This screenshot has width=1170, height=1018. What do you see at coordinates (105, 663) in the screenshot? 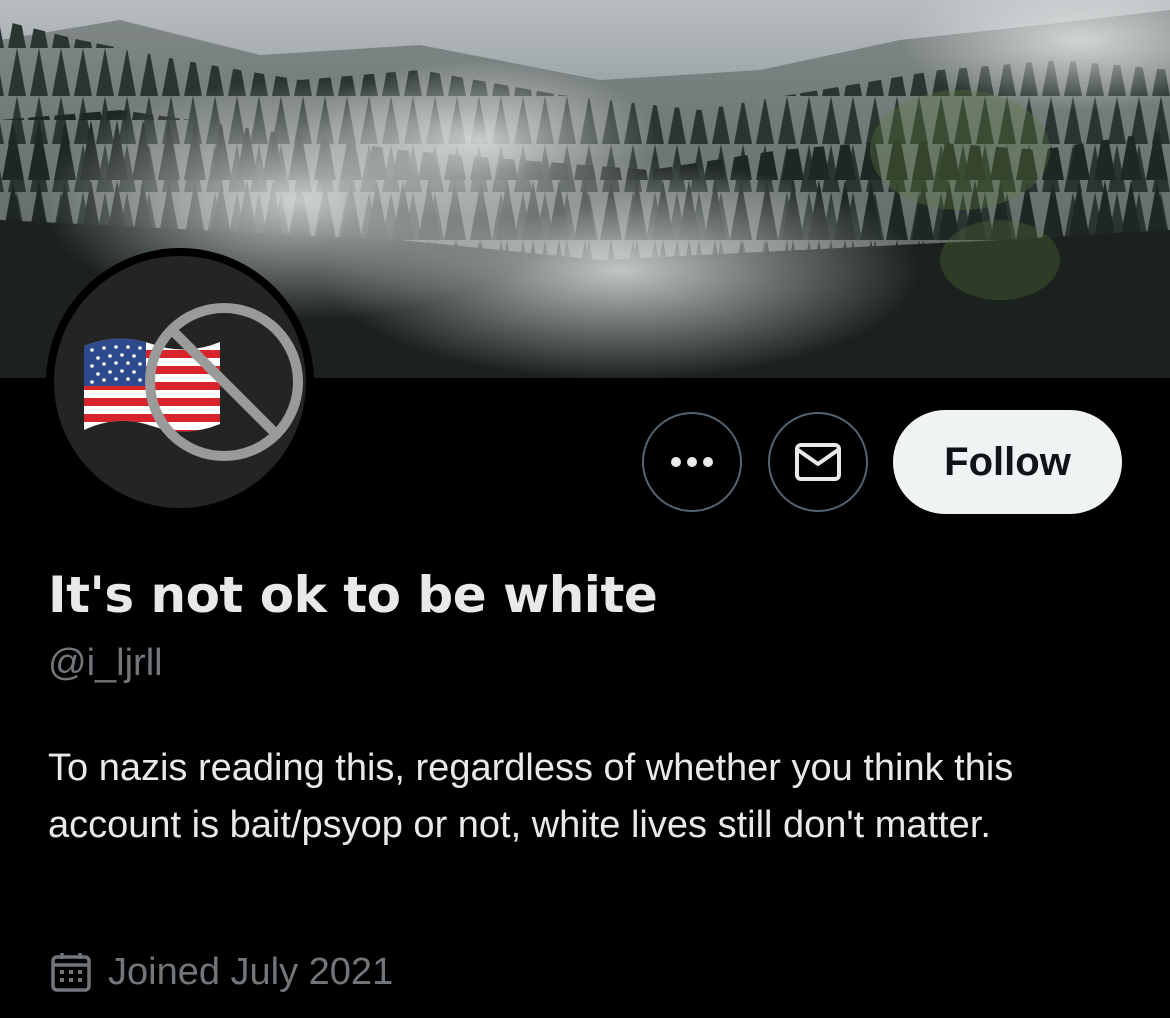
I see `user-handle: @i_ljrll` at bounding box center [105, 663].